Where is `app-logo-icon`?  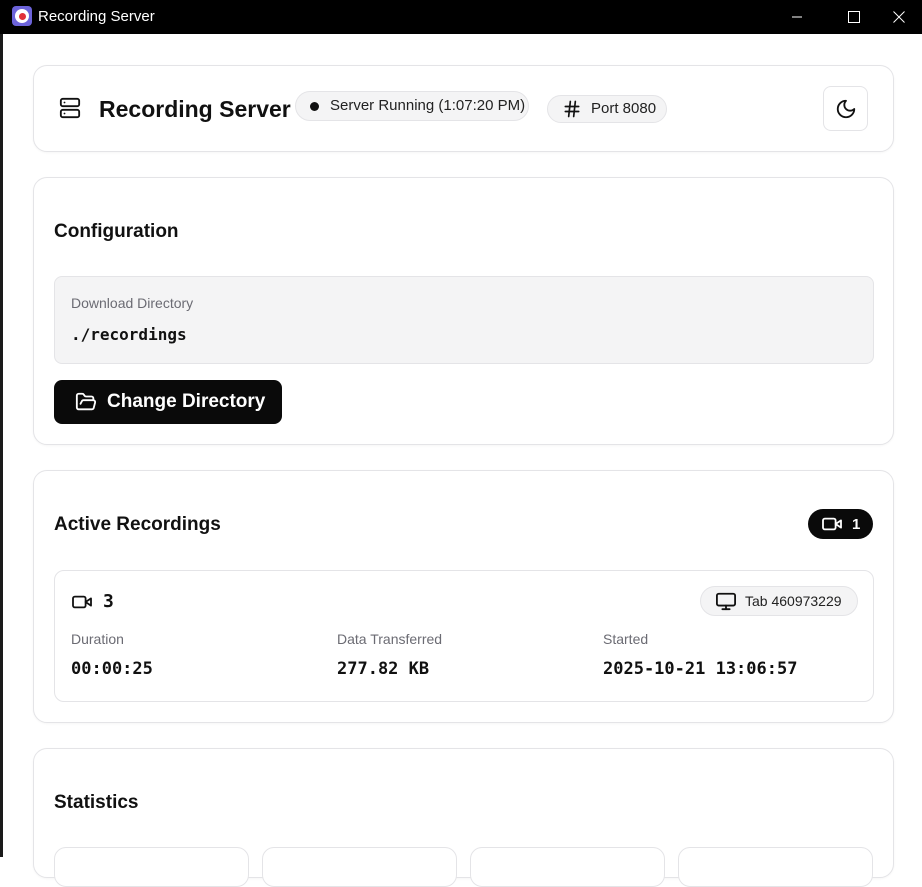 app-logo-icon is located at coordinates (22, 16).